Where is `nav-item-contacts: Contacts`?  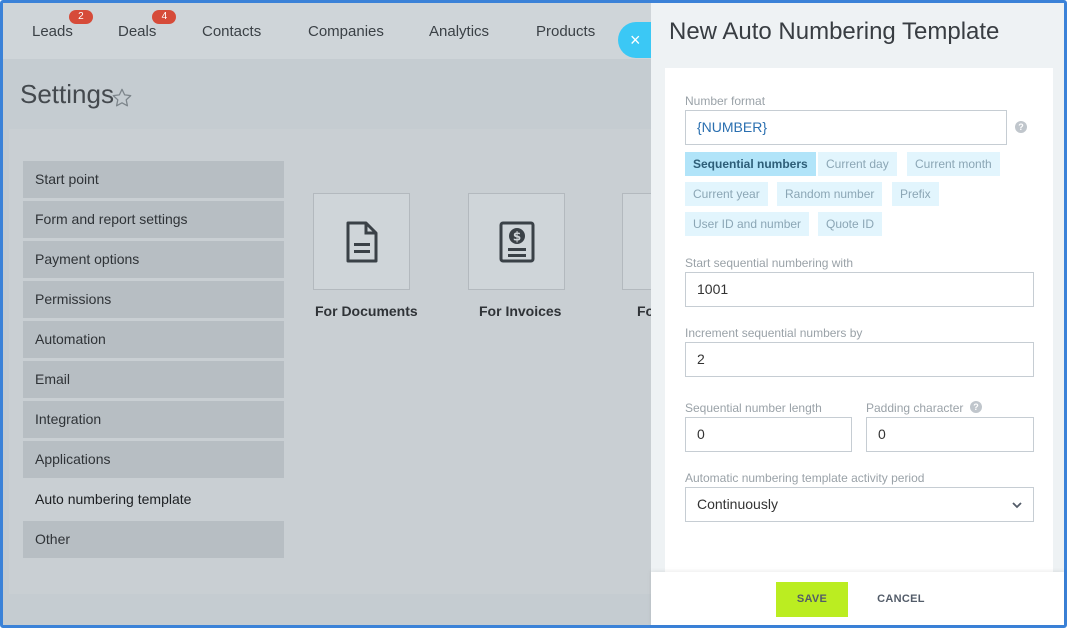 nav-item-contacts: Contacts is located at coordinates (231, 31).